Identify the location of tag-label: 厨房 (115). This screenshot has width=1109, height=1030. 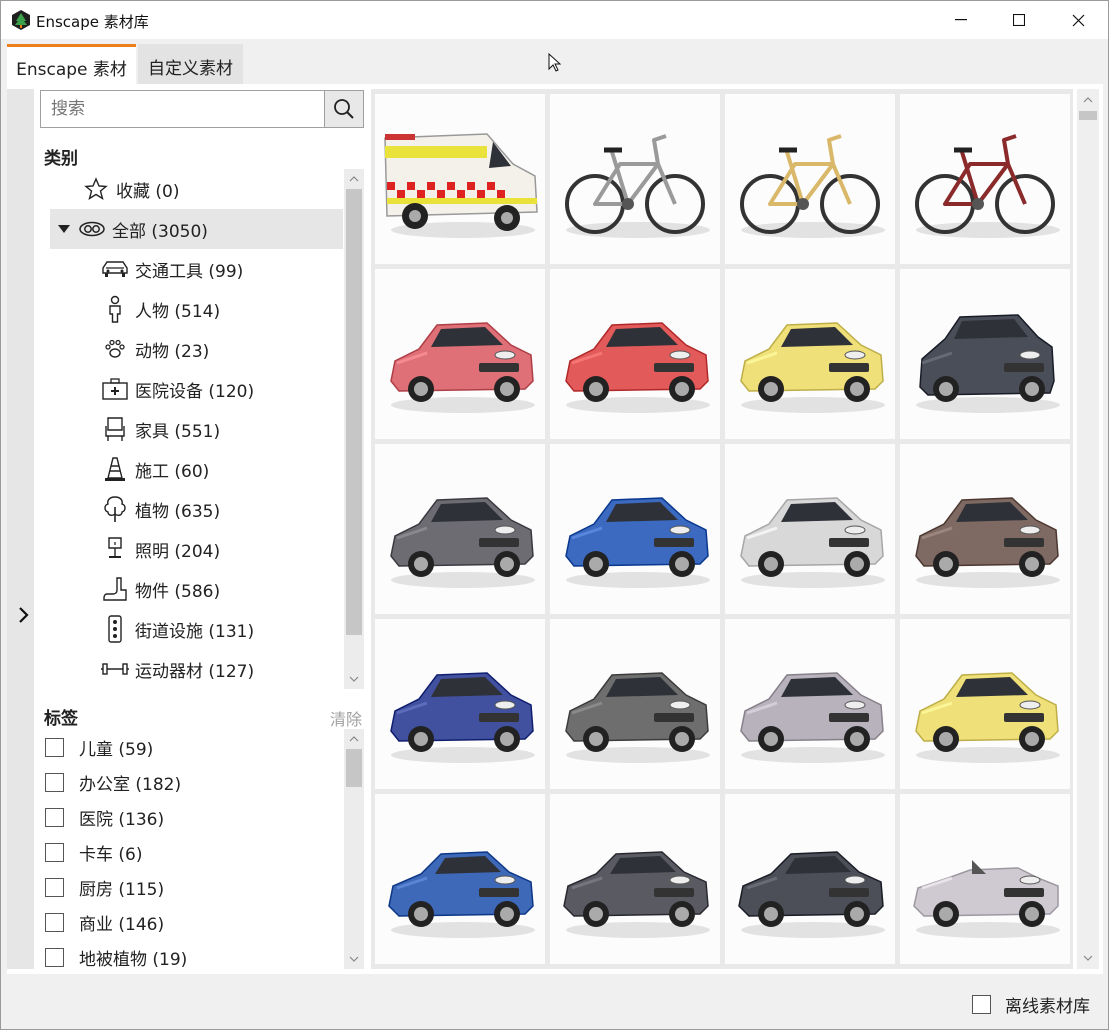
(122, 889).